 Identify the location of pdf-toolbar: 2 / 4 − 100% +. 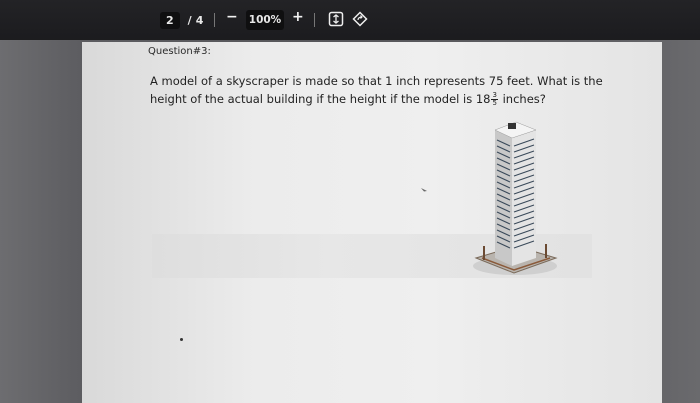
(350, 21).